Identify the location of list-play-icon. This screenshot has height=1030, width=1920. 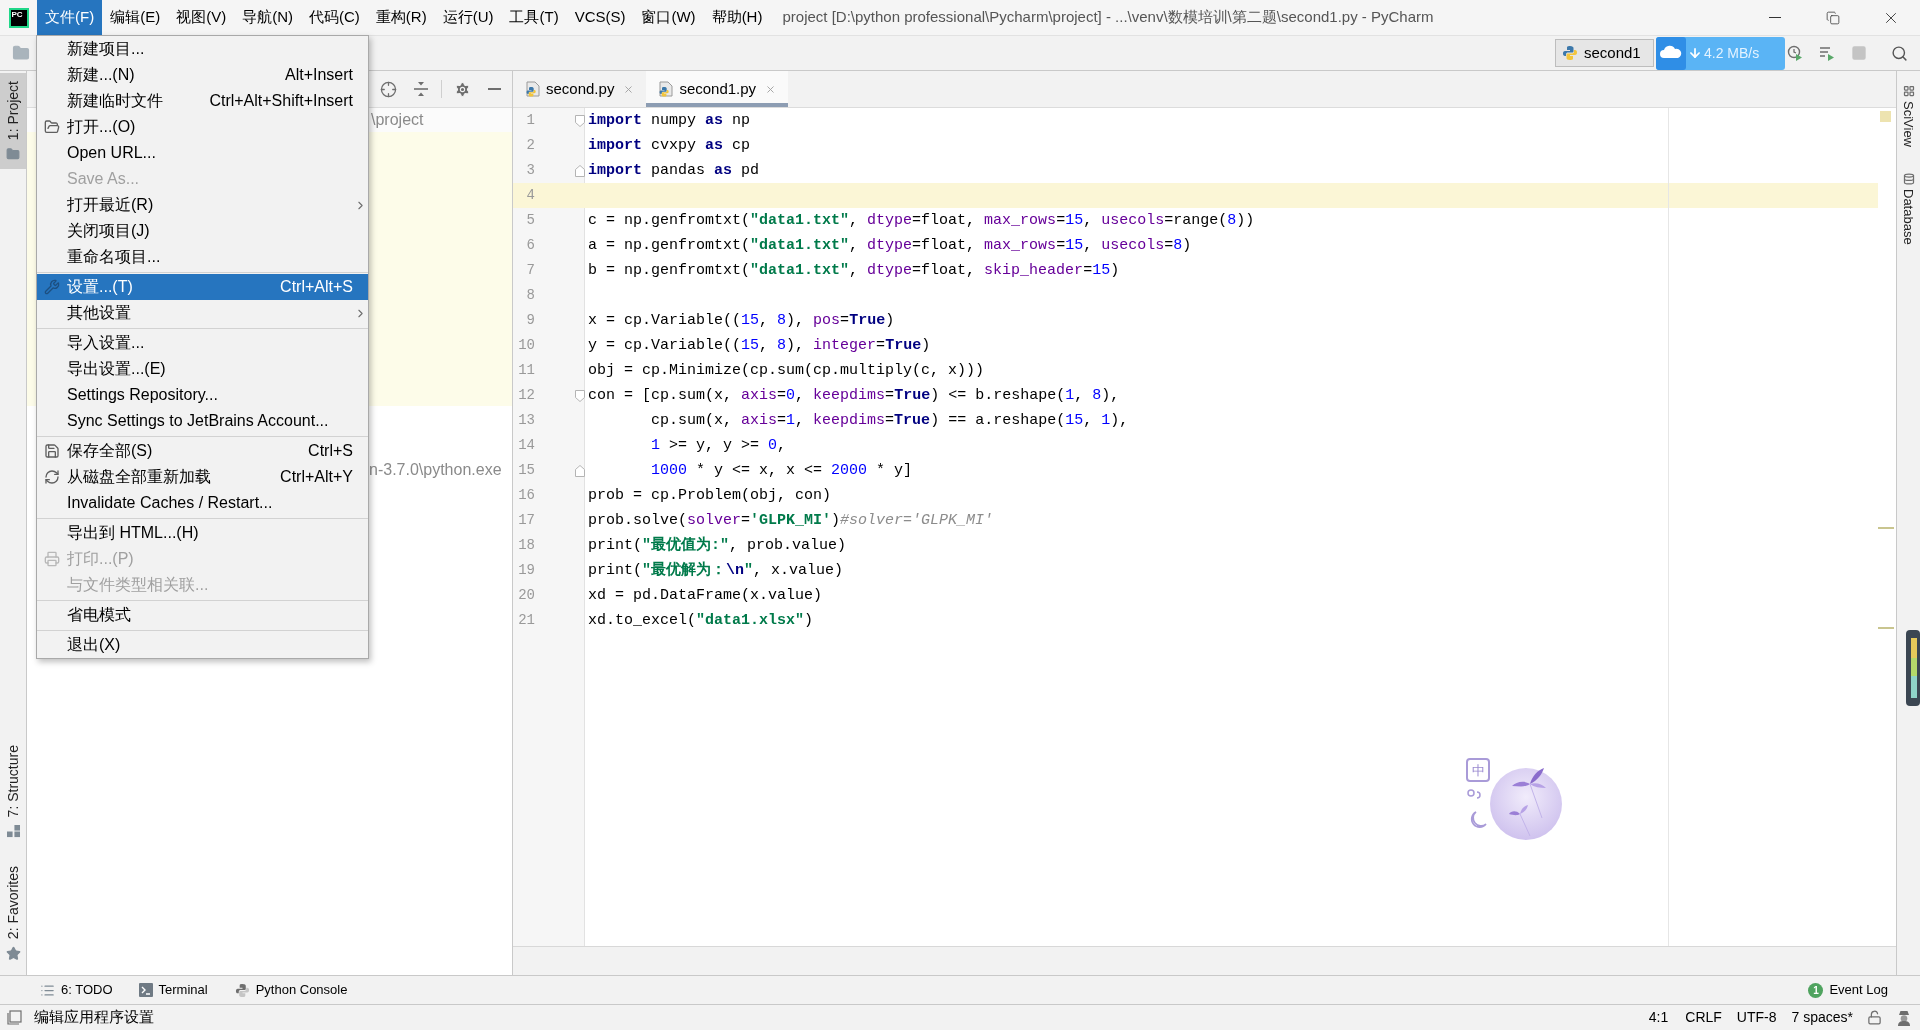
(1827, 53).